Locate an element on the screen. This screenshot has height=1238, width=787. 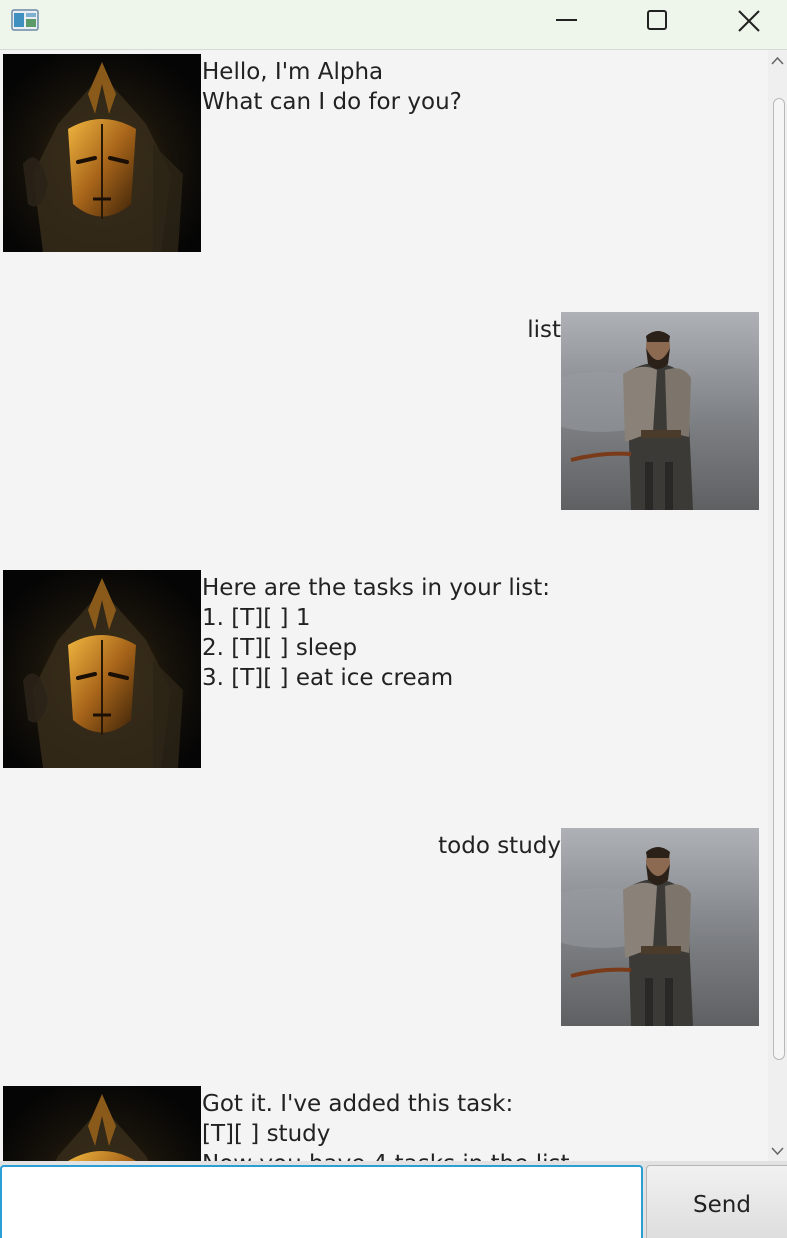
message-input is located at coordinates (321, 1201).